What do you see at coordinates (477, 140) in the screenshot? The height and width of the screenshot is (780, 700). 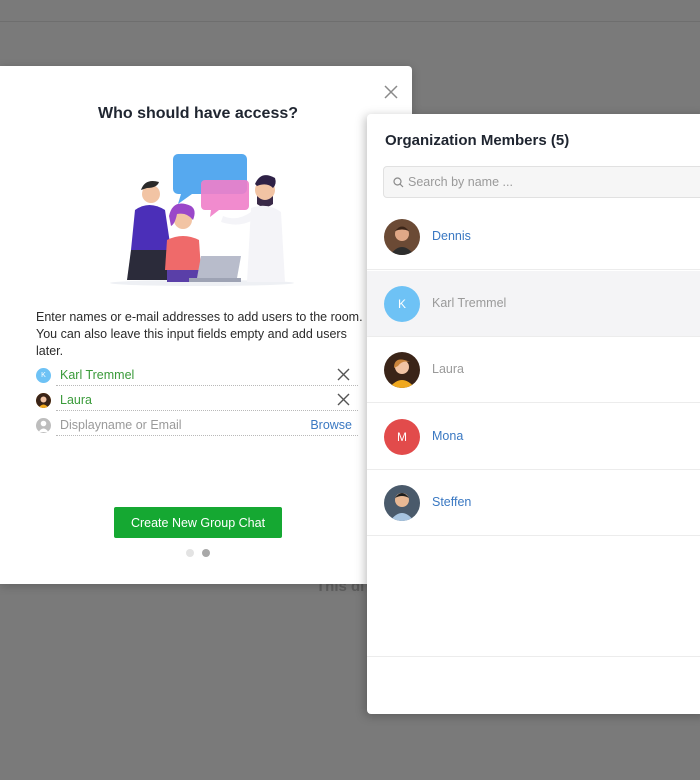 I see `panel-title: Organization Members (5)` at bounding box center [477, 140].